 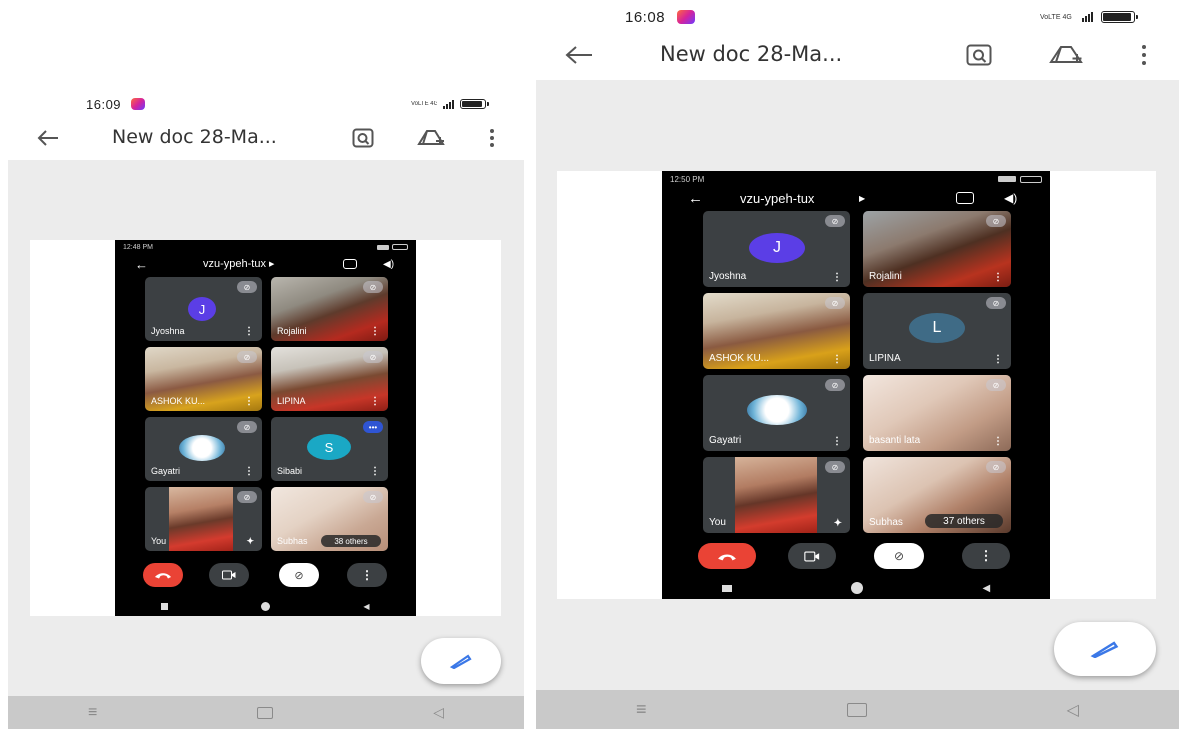 I want to click on caret-right-icon: ▶, so click(x=862, y=198).